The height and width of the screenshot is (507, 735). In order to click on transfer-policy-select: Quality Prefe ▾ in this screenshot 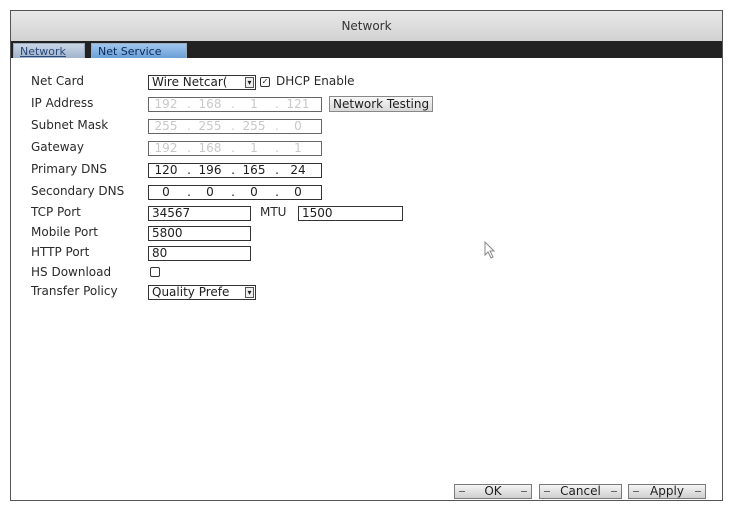, I will do `click(202, 292)`.